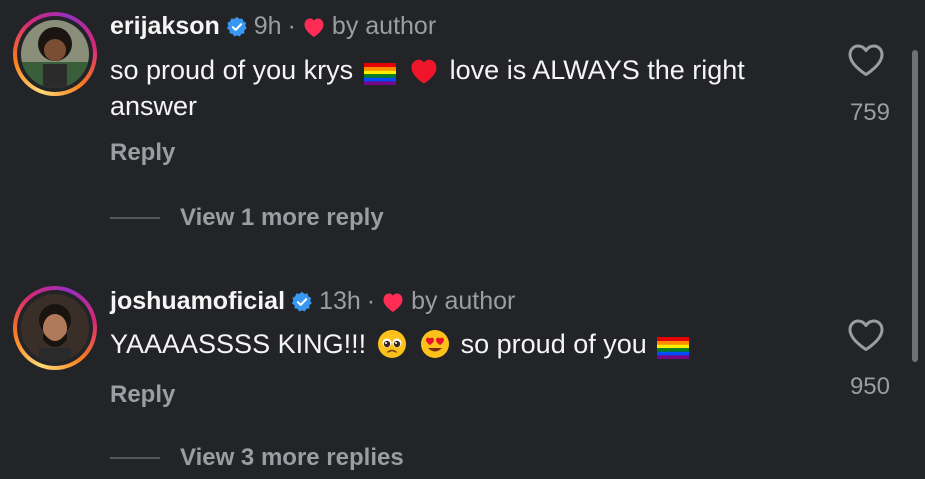 This screenshot has height=479, width=925. I want to click on username: erijakson, so click(165, 26).